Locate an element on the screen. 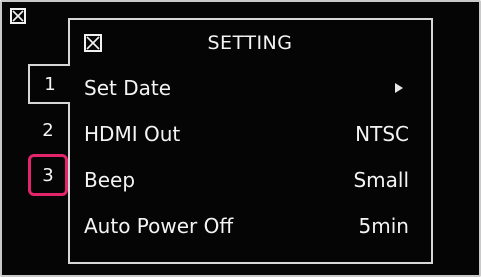 This screenshot has width=481, height=277. menu-close-icon is located at coordinates (93, 43).